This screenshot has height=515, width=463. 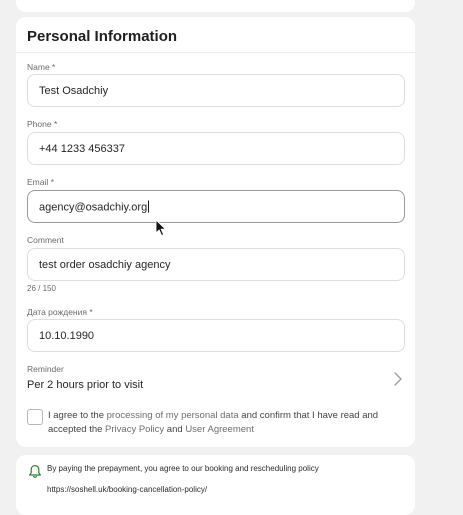 I want to click on name-label: Name *, so click(x=41, y=67).